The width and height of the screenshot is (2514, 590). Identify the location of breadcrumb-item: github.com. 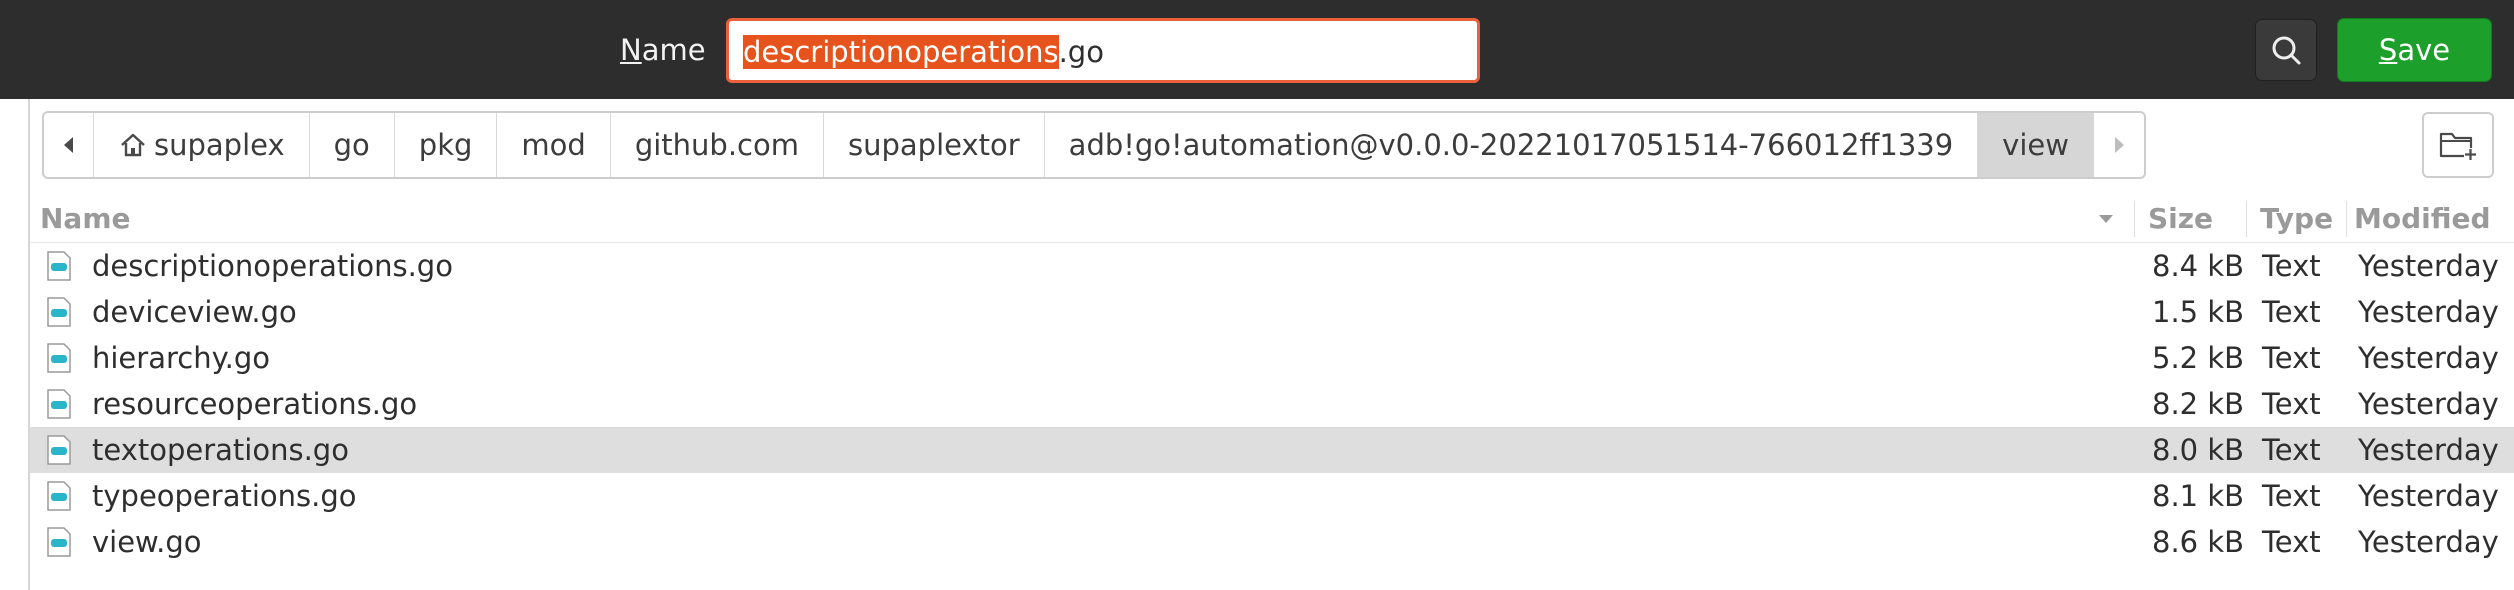
(717, 145).